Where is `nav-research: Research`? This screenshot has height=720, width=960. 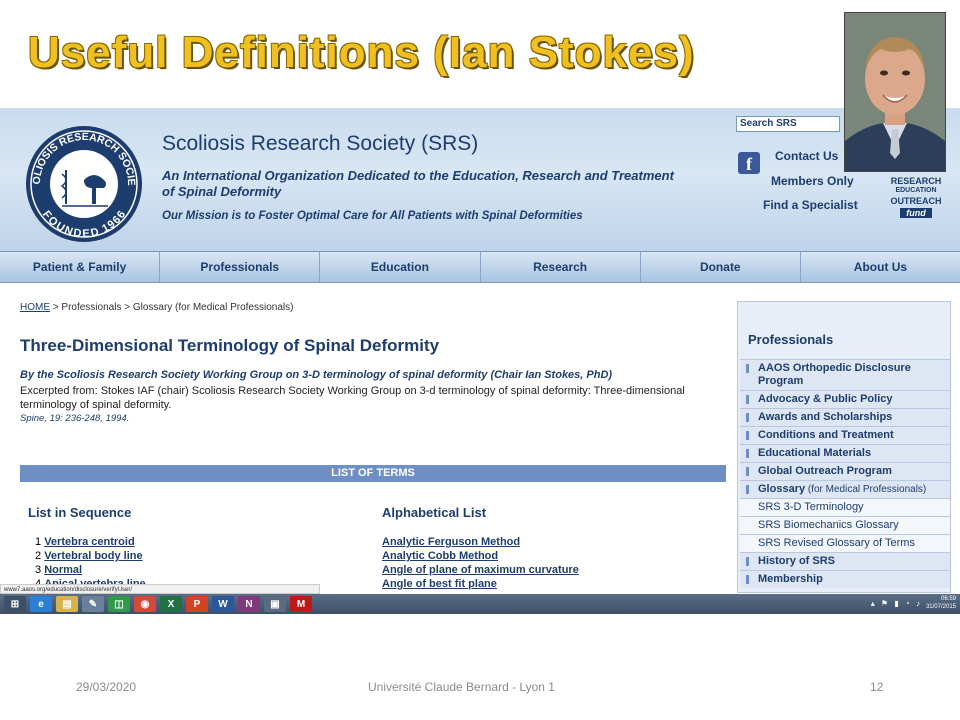
nav-research: Research is located at coordinates (561, 267).